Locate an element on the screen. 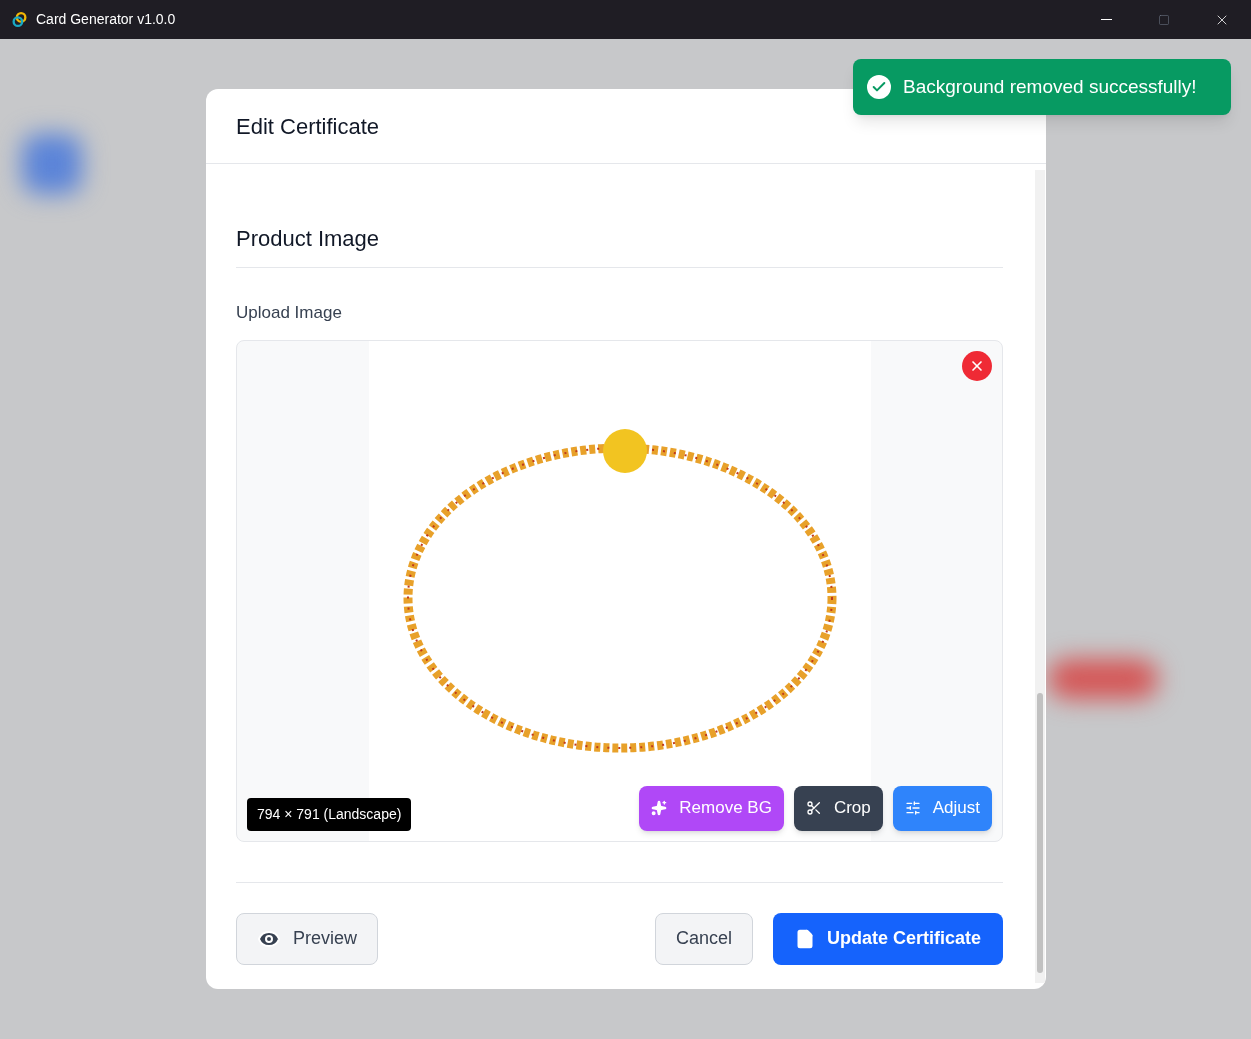 This screenshot has height=1039, width=1251. section-heading: Product Image is located at coordinates (619, 245).